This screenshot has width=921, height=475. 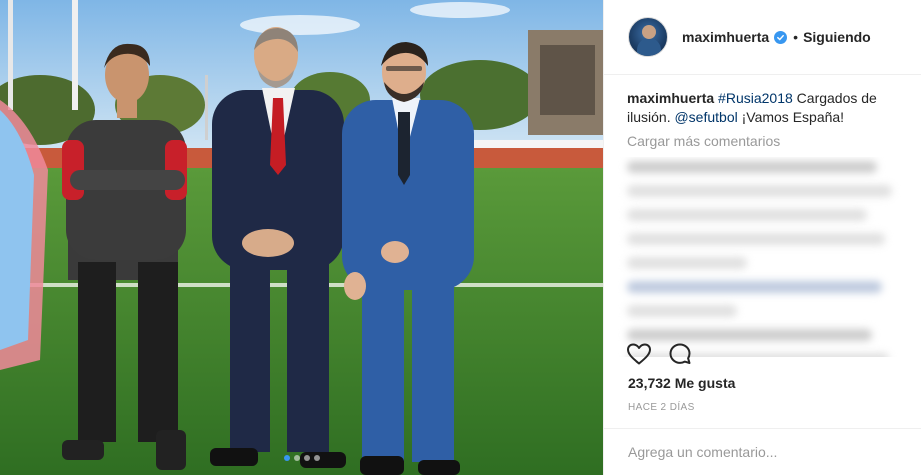 I want to click on load-more-comments-button: Cargar más comentarios, so click(x=753, y=141).